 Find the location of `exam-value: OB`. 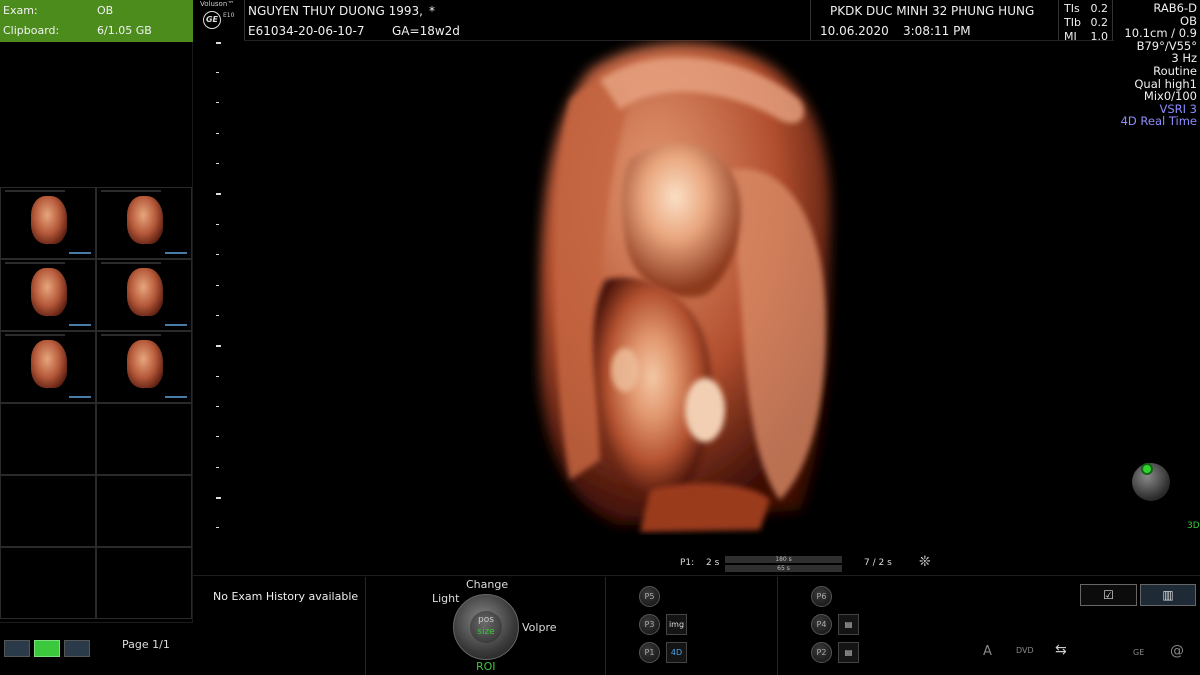

exam-value: OB is located at coordinates (105, 10).